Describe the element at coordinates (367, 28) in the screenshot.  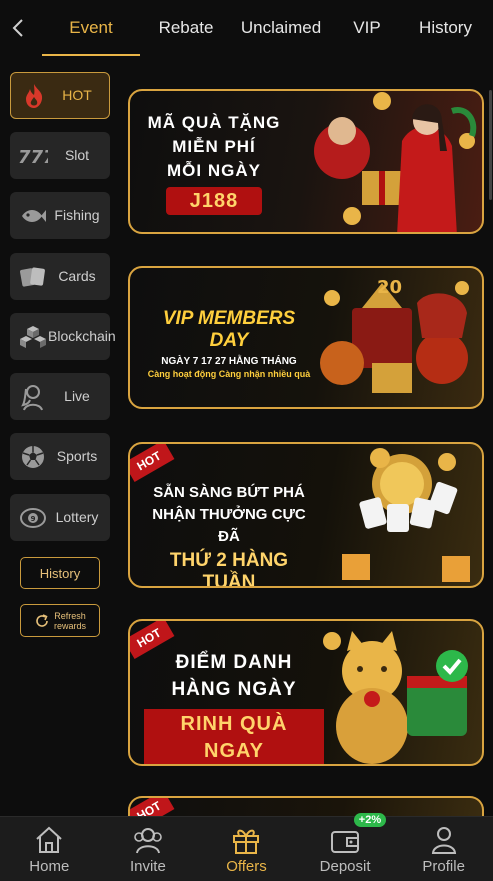
I see `tab-vip: VIP` at that location.